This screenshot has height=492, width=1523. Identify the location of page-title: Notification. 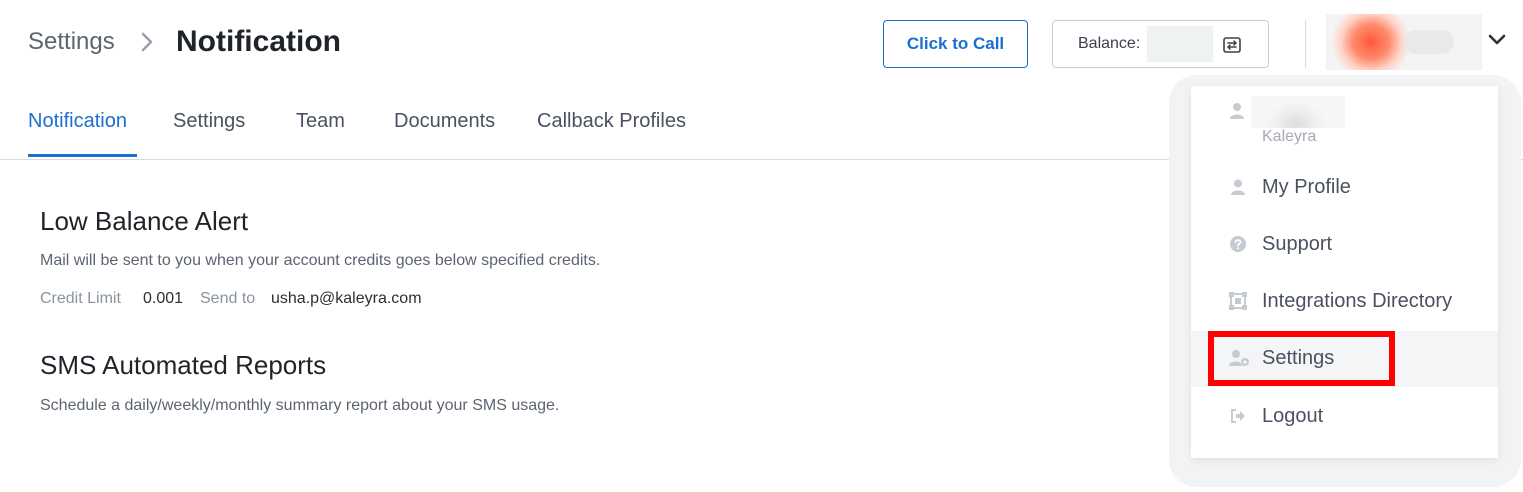
(258, 41).